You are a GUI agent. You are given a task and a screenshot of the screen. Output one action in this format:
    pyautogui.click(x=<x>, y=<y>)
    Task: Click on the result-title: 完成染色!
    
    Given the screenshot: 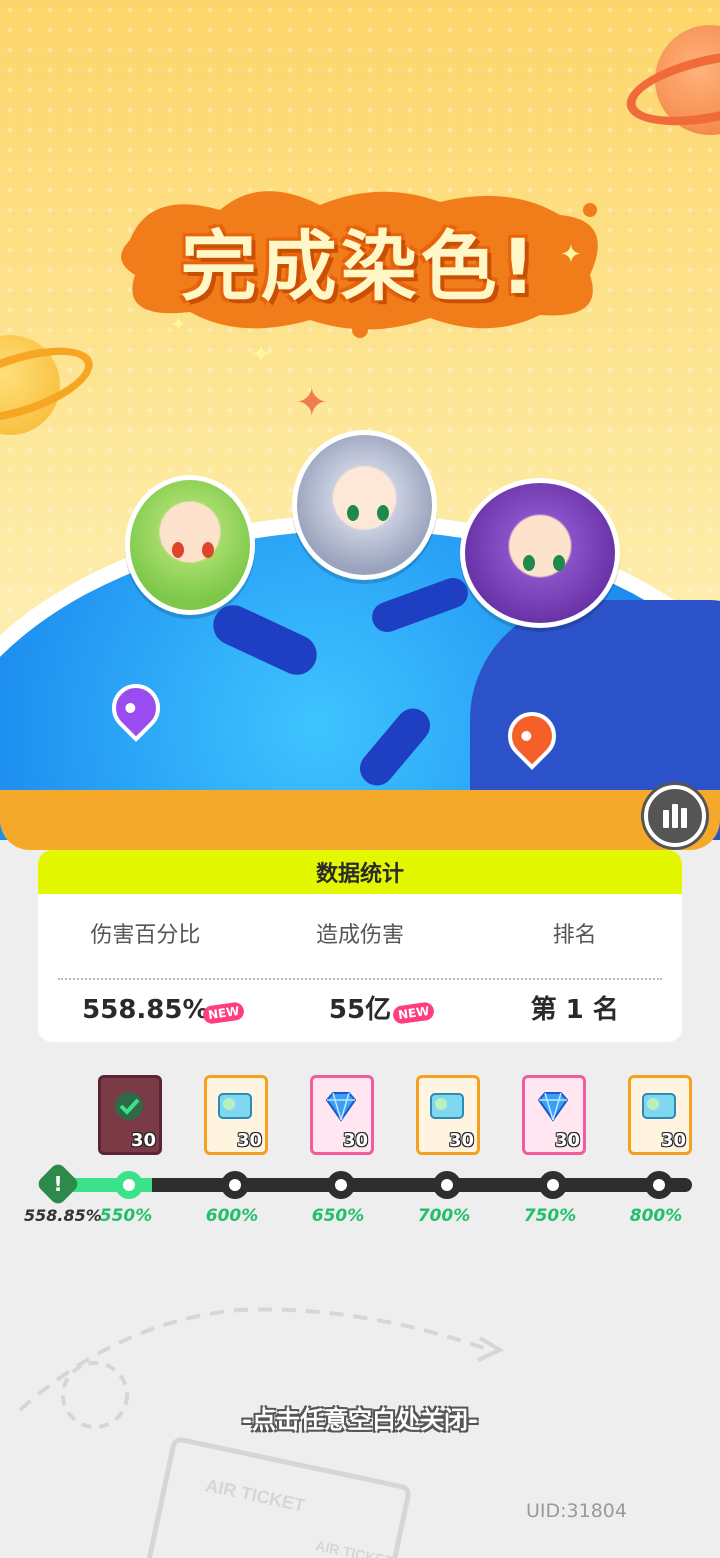 What is the action you would take?
    pyautogui.click(x=360, y=266)
    